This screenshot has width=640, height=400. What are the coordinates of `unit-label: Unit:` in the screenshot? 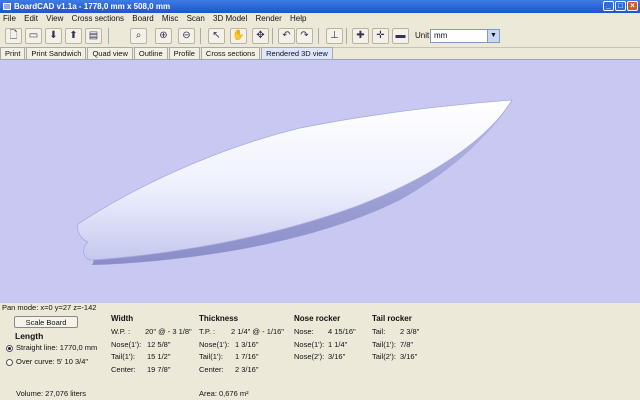 It's located at (423, 35).